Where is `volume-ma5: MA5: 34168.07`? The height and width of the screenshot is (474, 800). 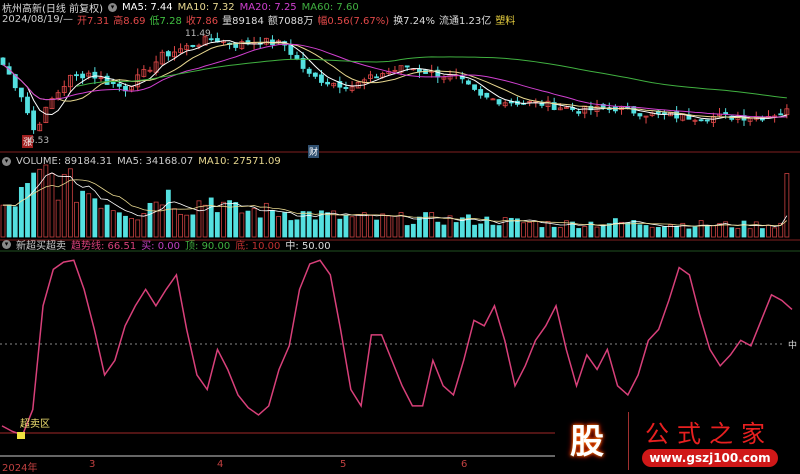 volume-ma5: MA5: 34168.07 is located at coordinates (155, 161).